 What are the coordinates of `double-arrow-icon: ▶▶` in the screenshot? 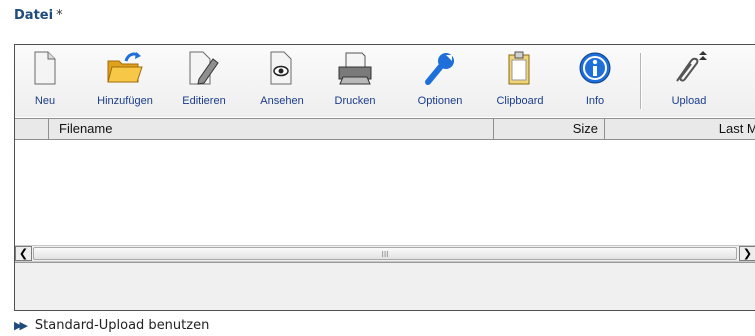 It's located at (21, 325).